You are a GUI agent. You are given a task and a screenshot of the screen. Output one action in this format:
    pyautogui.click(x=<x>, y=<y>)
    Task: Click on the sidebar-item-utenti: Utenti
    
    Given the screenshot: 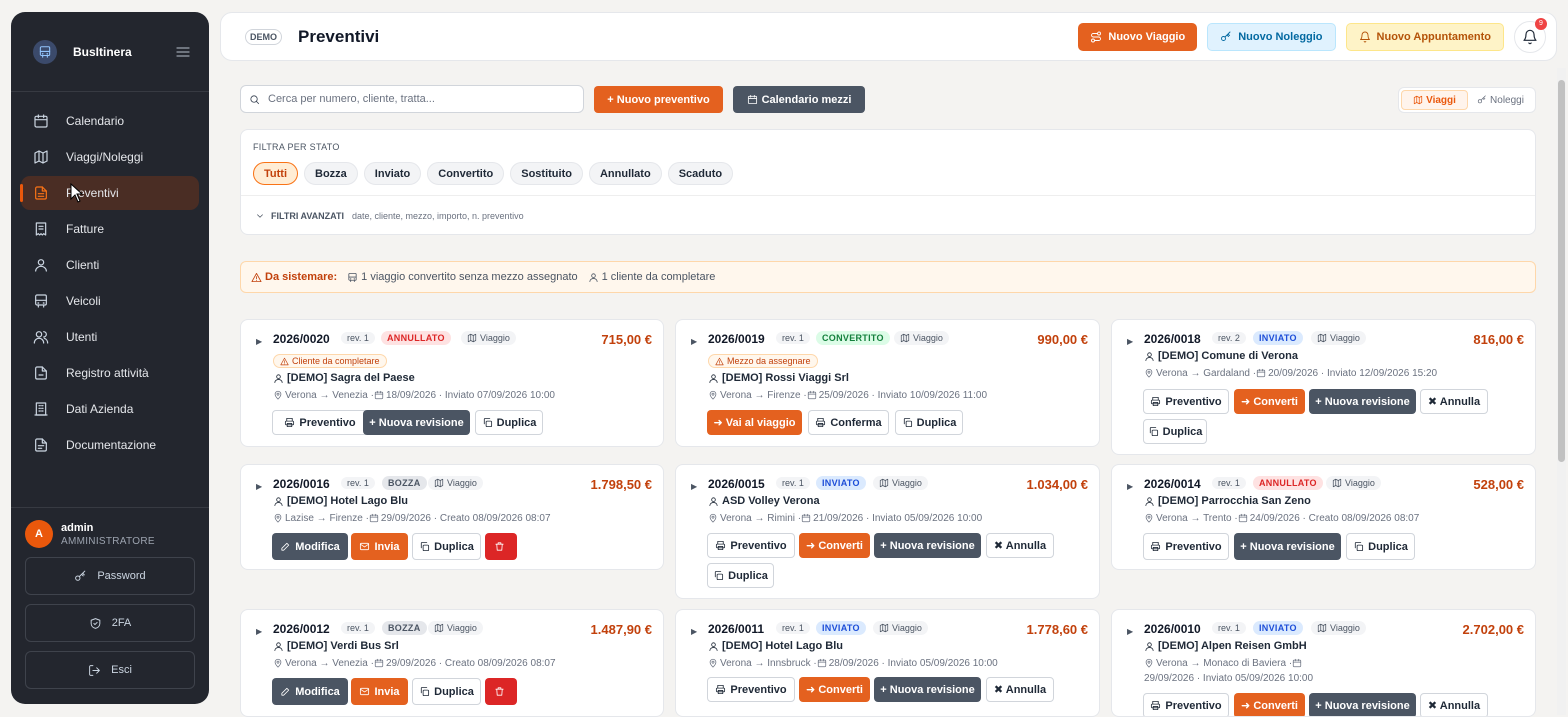 What is the action you would take?
    pyautogui.click(x=110, y=337)
    